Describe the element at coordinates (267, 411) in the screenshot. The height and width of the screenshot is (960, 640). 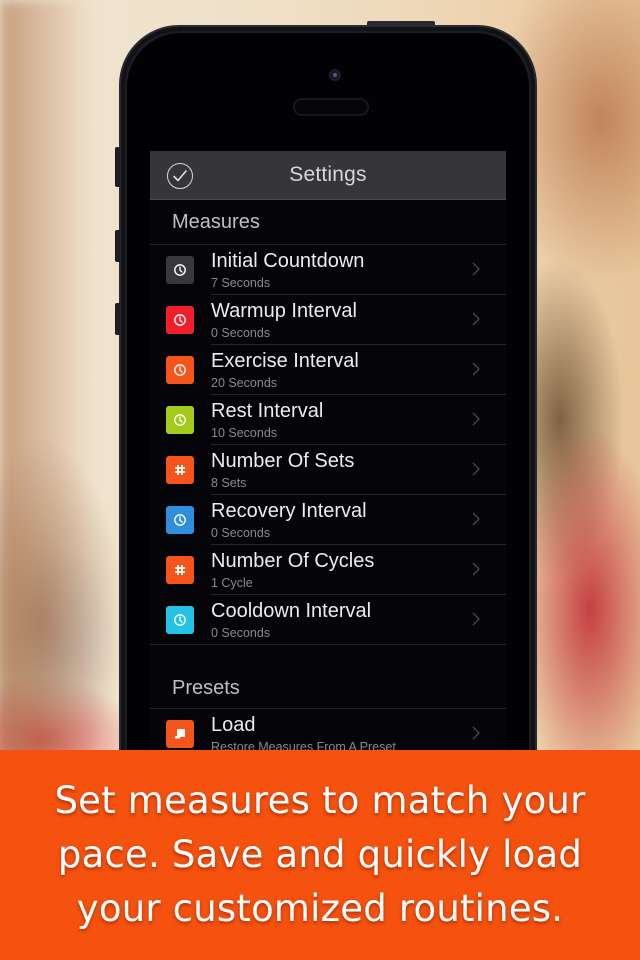
I see `row-label: Rest Interval` at that location.